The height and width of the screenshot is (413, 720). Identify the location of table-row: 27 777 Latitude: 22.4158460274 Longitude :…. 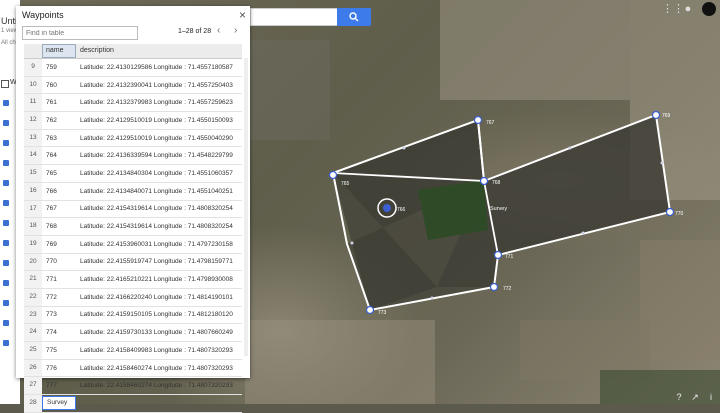
(133, 386).